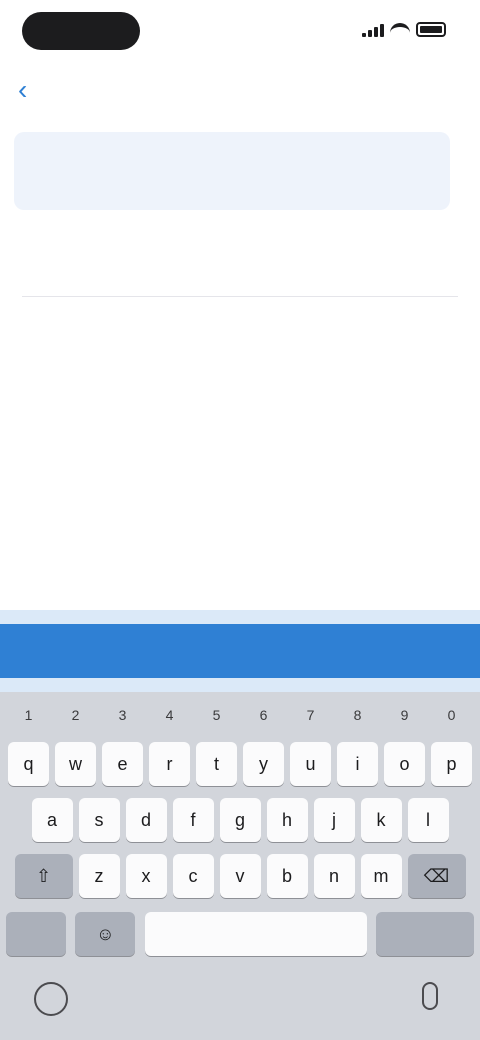  Describe the element at coordinates (222, 247) in the screenshot. I see `text-input` at that location.